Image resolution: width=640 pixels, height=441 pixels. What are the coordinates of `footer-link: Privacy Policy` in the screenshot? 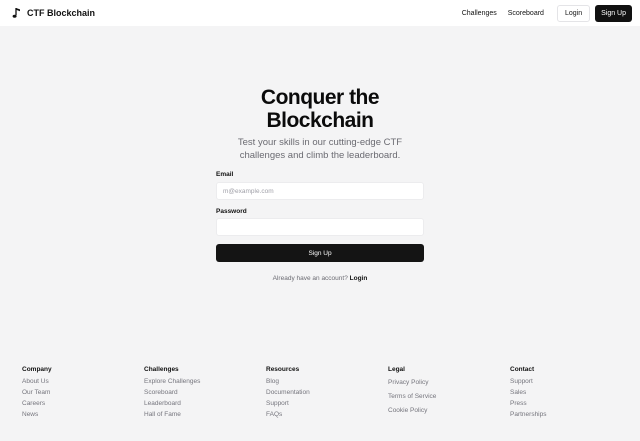 It's located at (412, 383).